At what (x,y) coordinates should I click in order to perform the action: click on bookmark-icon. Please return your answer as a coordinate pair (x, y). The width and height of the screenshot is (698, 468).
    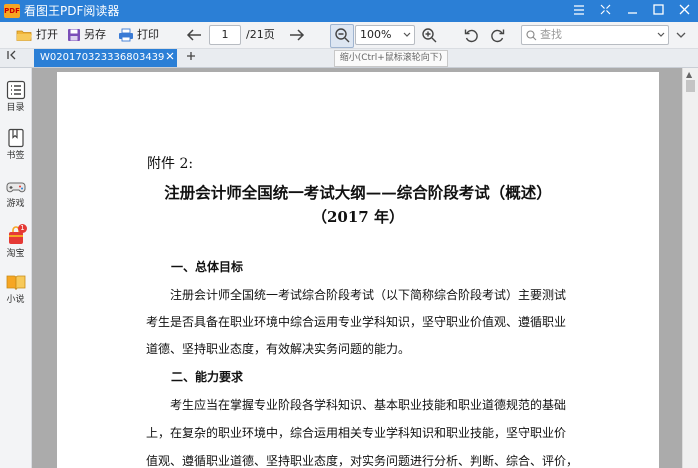
    Looking at the image, I should click on (15, 138).